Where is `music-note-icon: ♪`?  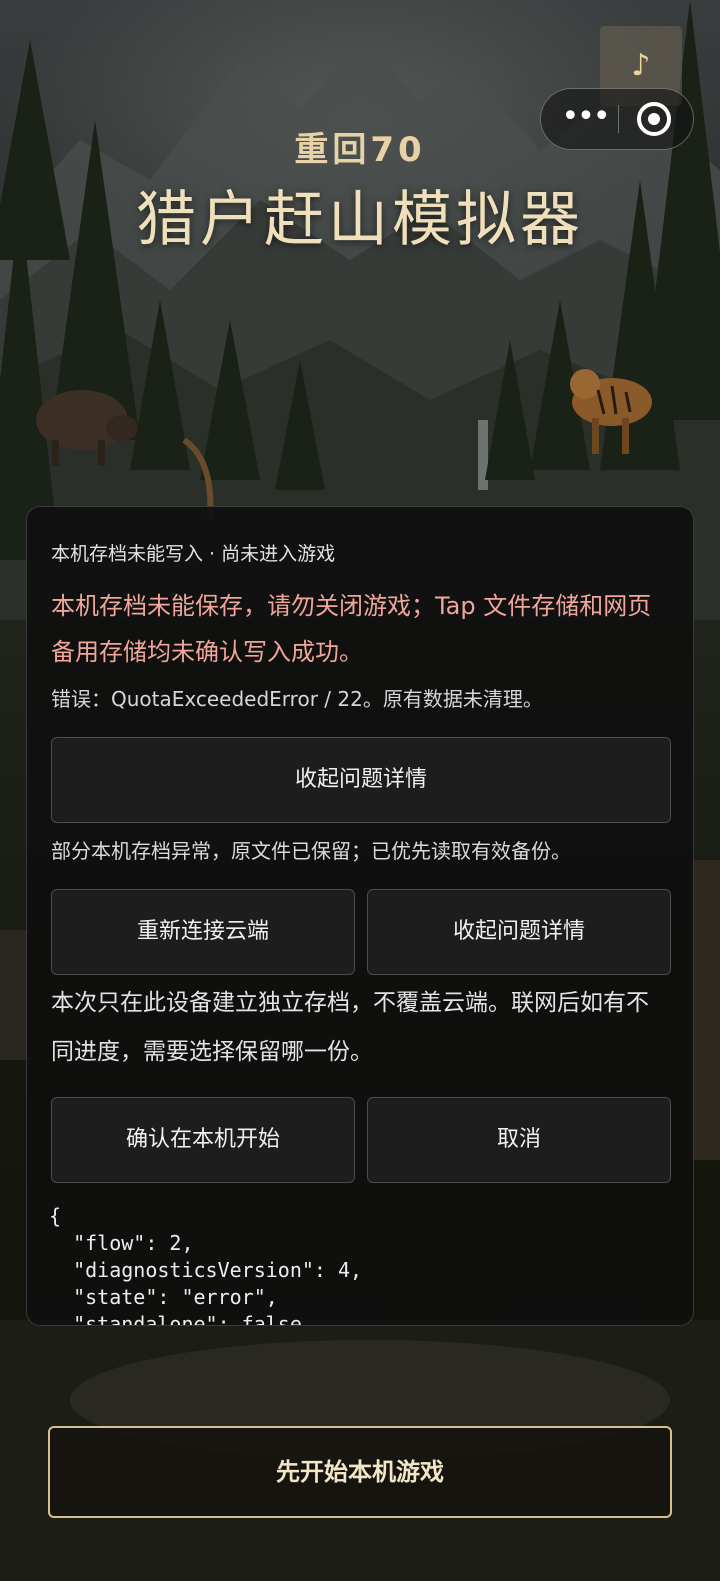 music-note-icon: ♪ is located at coordinates (641, 65).